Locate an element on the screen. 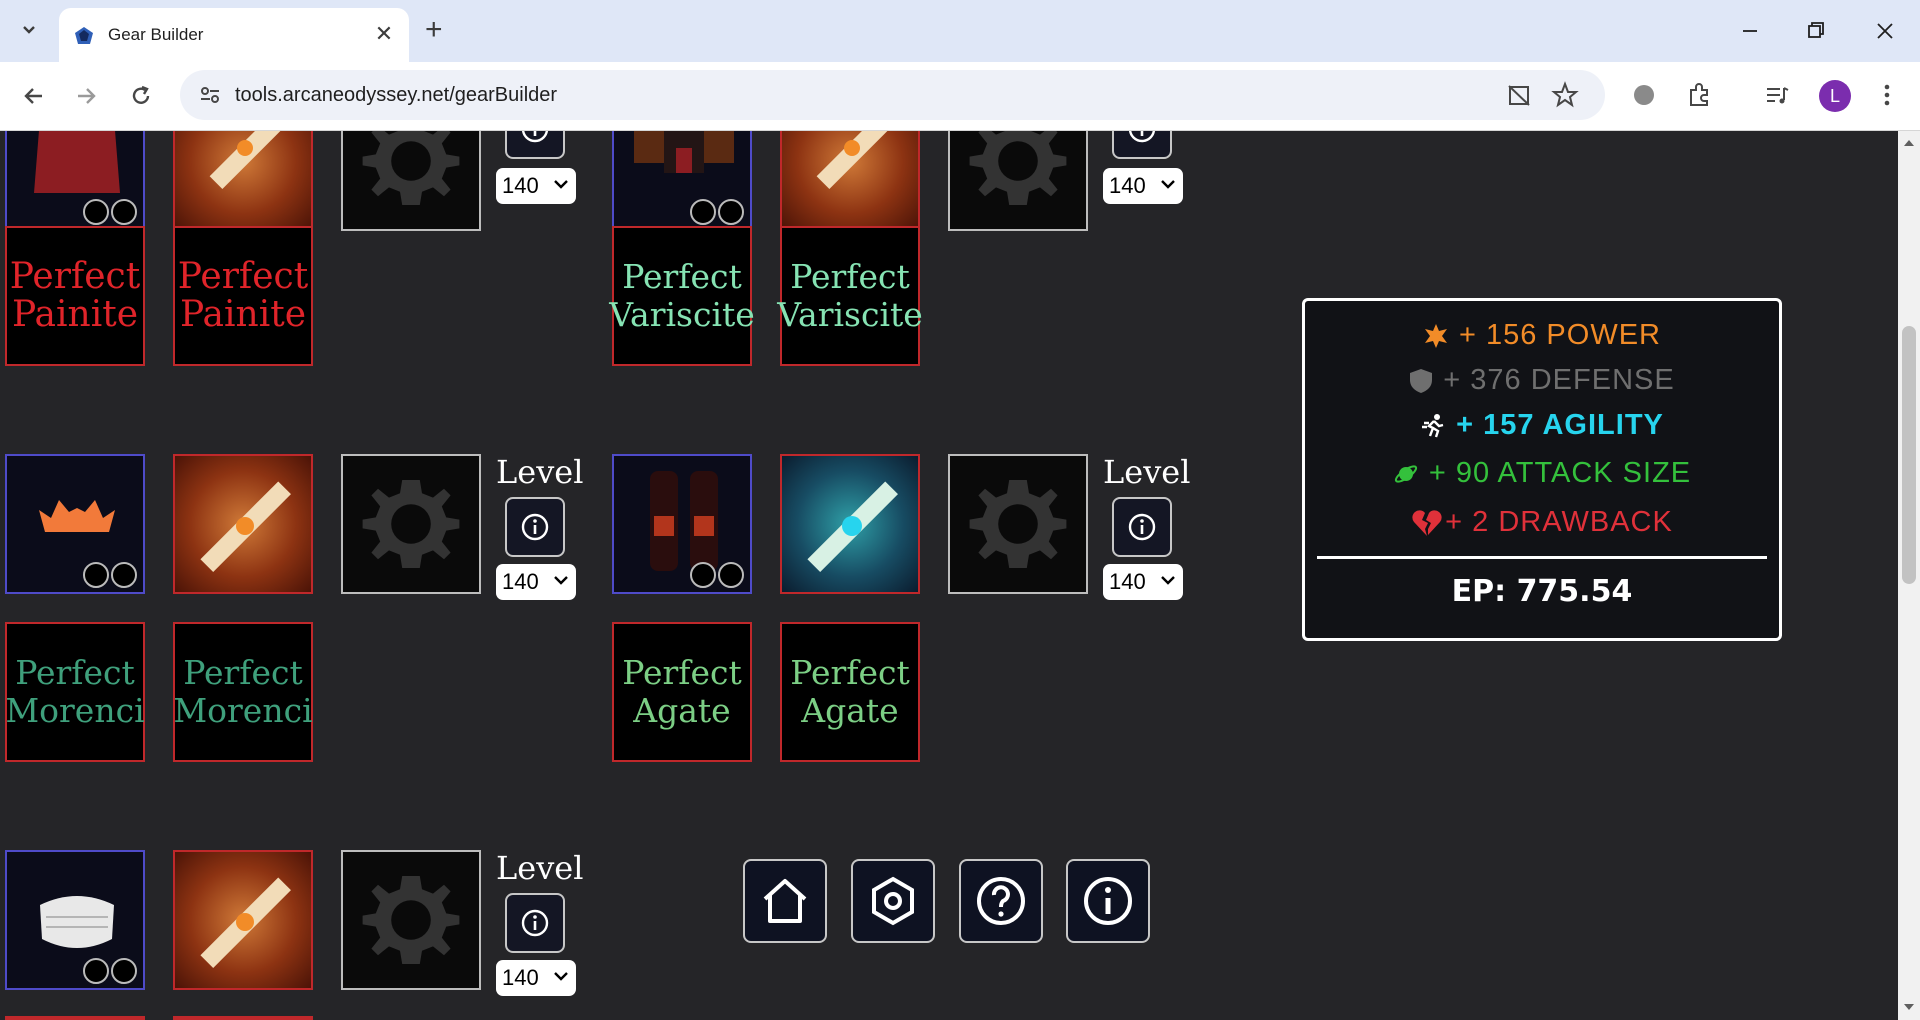 This screenshot has height=1020, width=1920. reload-icon is located at coordinates (141, 96).